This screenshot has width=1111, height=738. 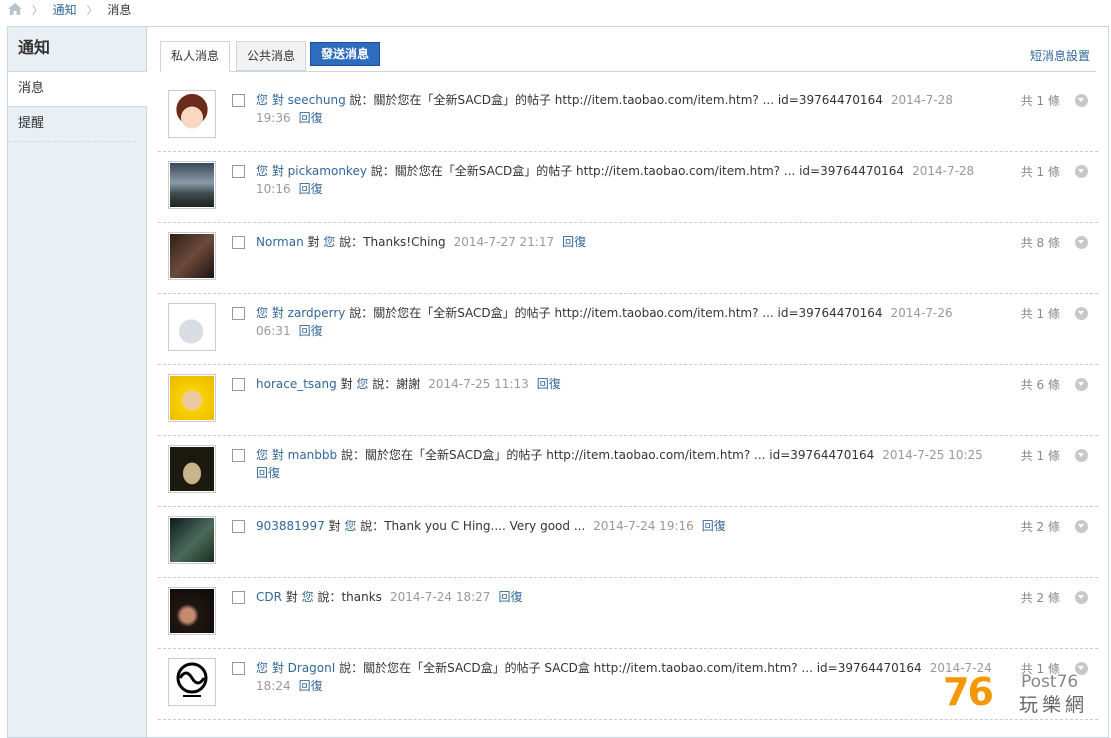 What do you see at coordinates (72, 124) in the screenshot?
I see `sidebar-item-reminders: 提醒` at bounding box center [72, 124].